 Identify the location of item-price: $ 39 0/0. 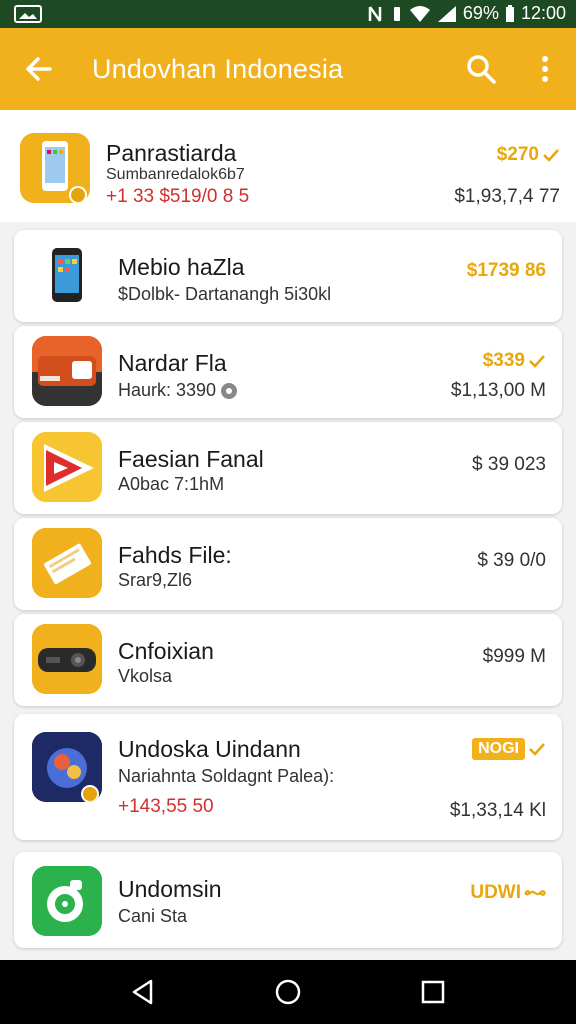
(511, 560).